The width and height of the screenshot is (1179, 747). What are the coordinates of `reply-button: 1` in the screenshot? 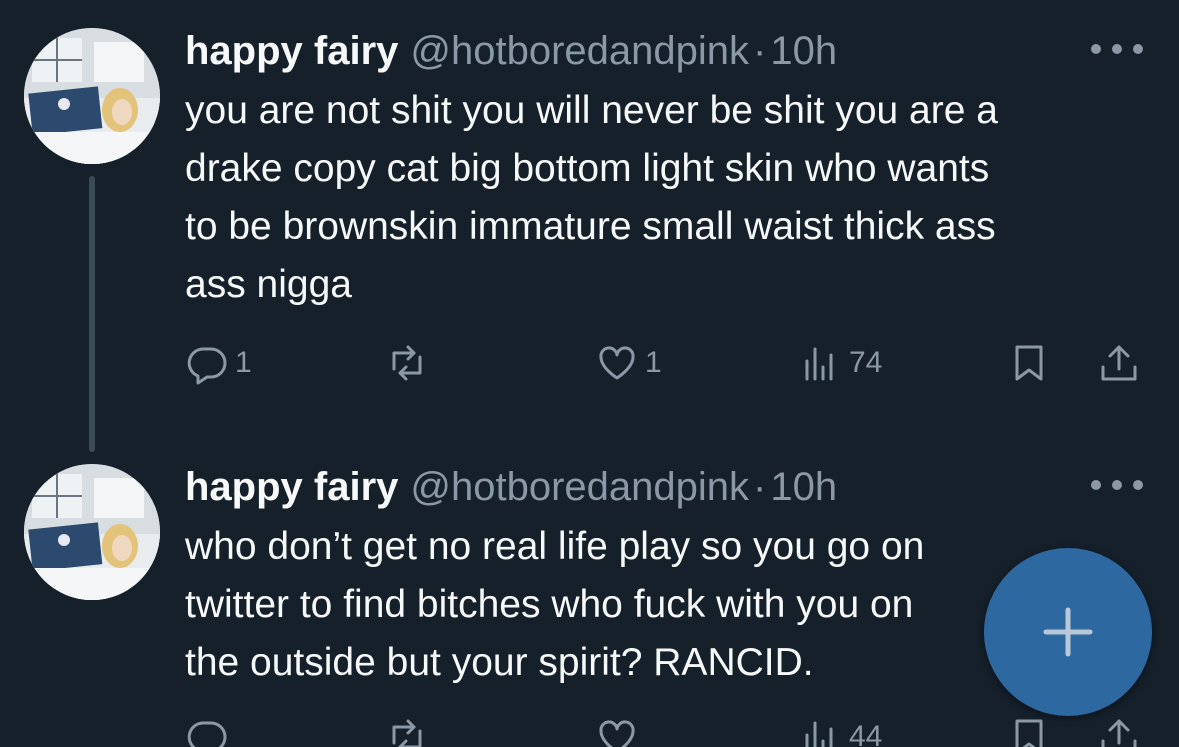 It's located at (218, 363).